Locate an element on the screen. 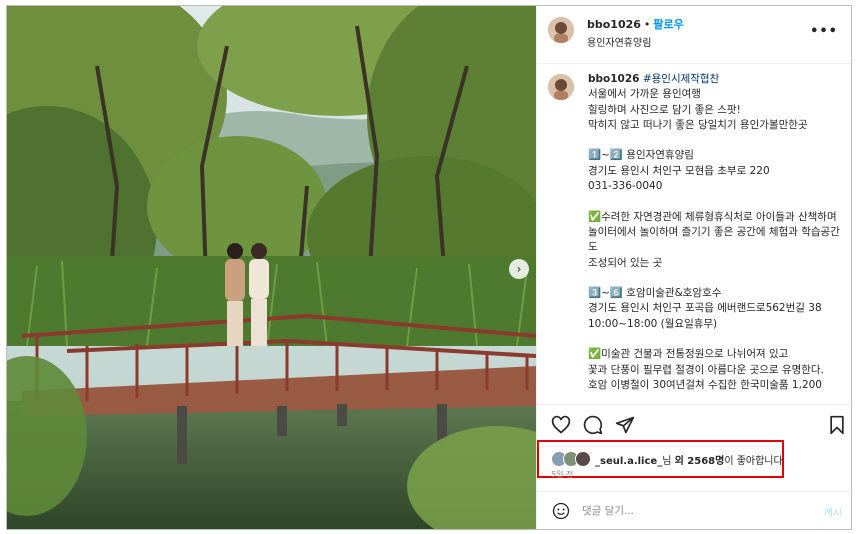 The width and height of the screenshot is (858, 534). comment-input is located at coordinates (692, 511).